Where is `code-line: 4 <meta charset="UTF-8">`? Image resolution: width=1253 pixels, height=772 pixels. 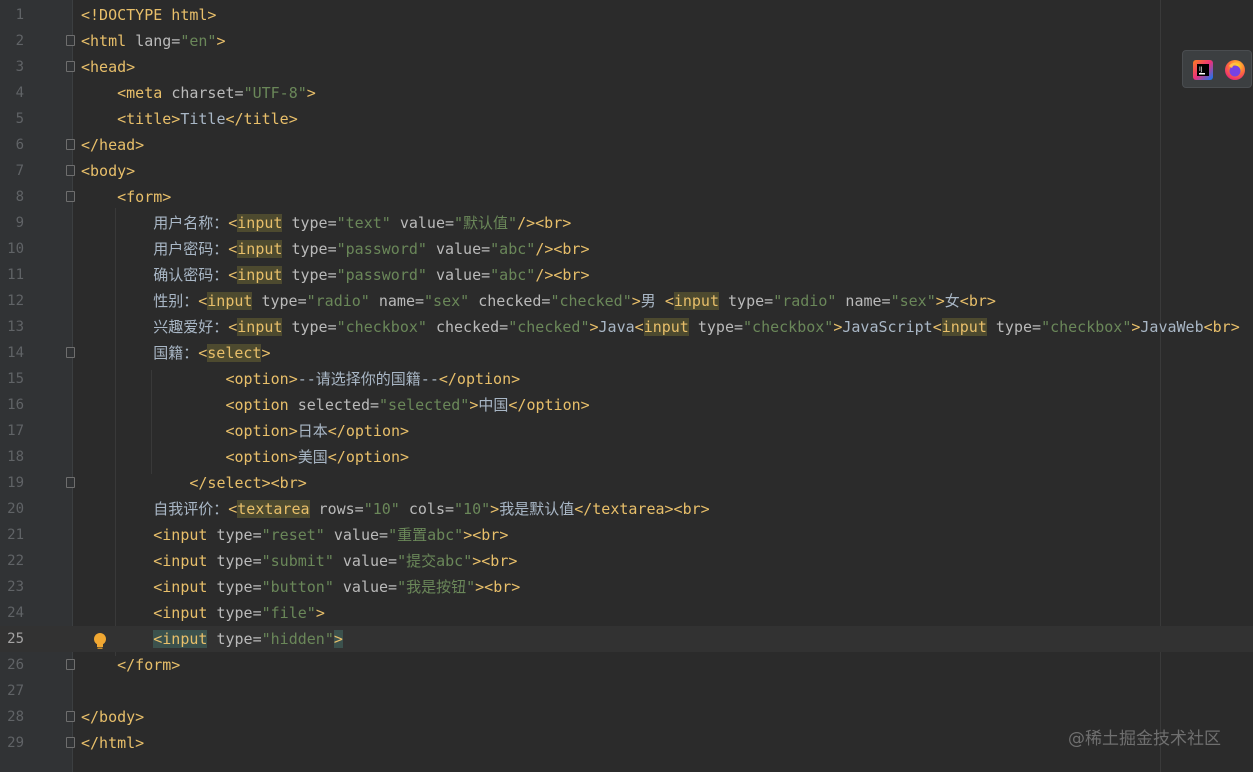
code-line: 4 <meta charset="UTF-8"> is located at coordinates (626, 93).